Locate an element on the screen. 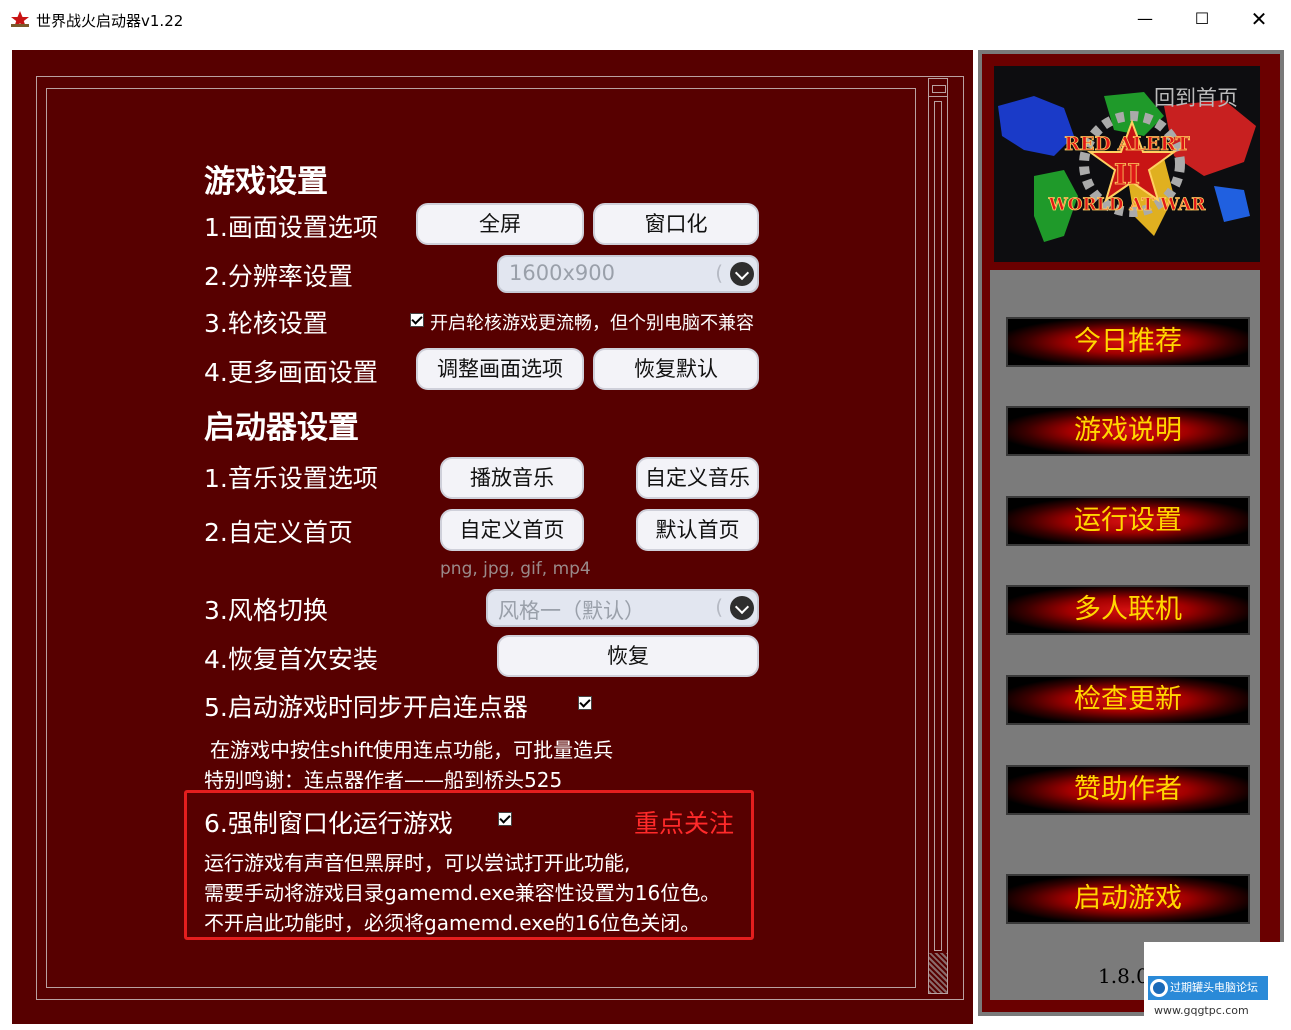  scroll-up-button is located at coordinates (938, 88).